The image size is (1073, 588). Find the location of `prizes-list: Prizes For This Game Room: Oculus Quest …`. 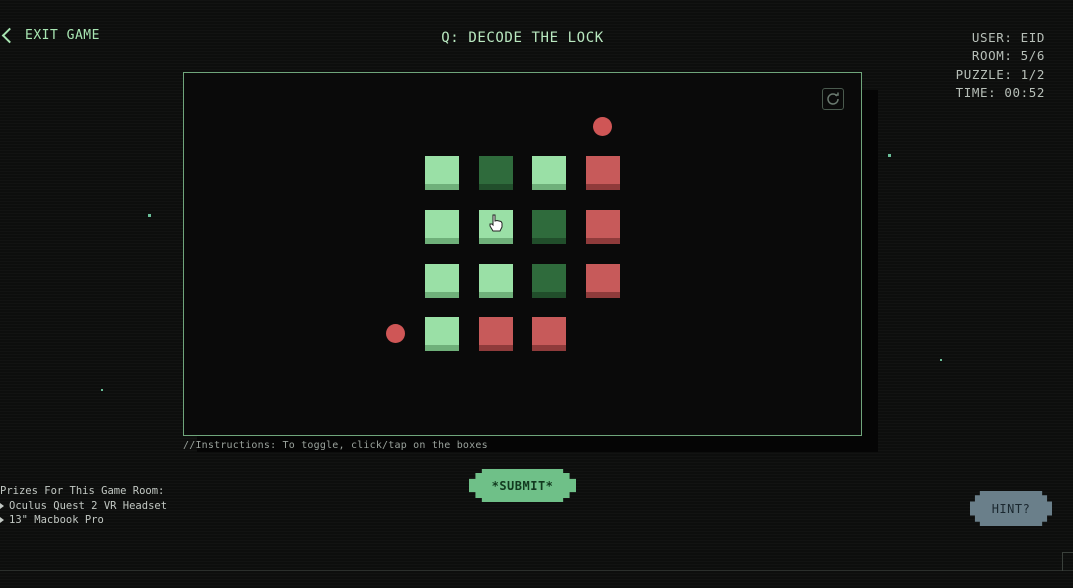

prizes-list: Prizes For This Game Room: Oculus Quest … is located at coordinates (83, 506).